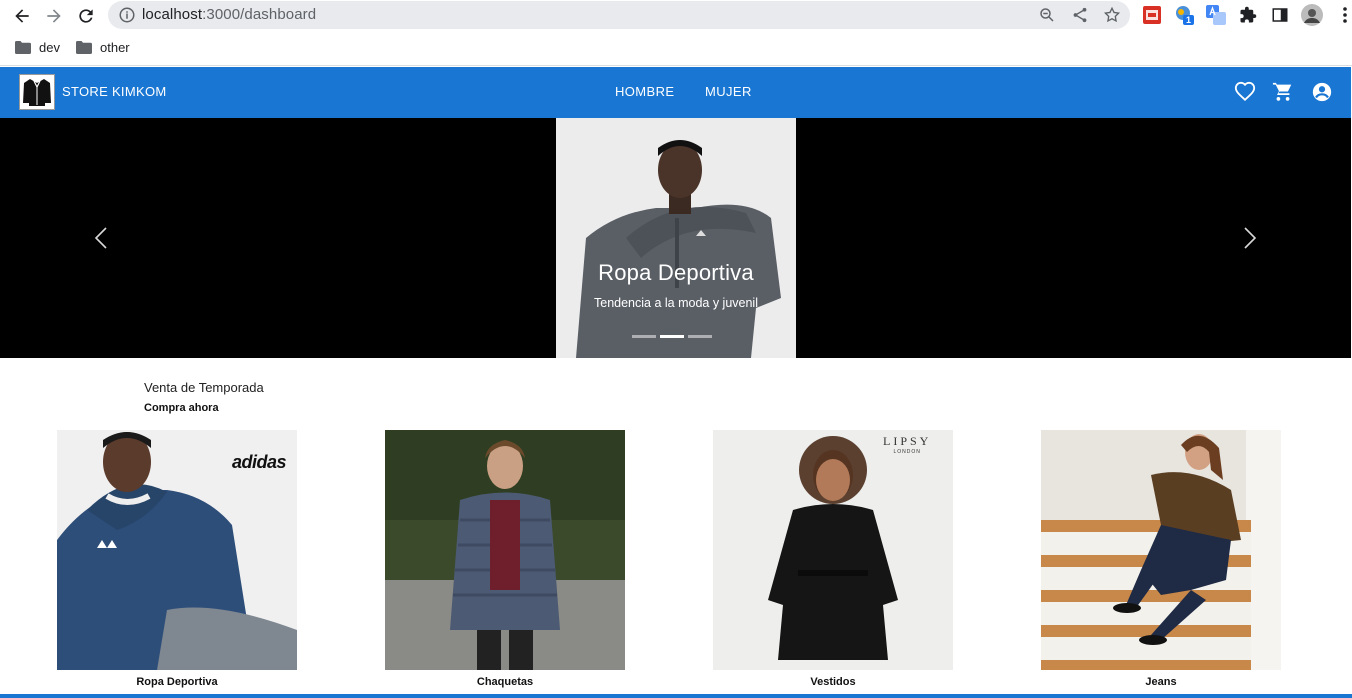 The height and width of the screenshot is (698, 1352). I want to click on extension-translate-icon, so click(1216, 15).